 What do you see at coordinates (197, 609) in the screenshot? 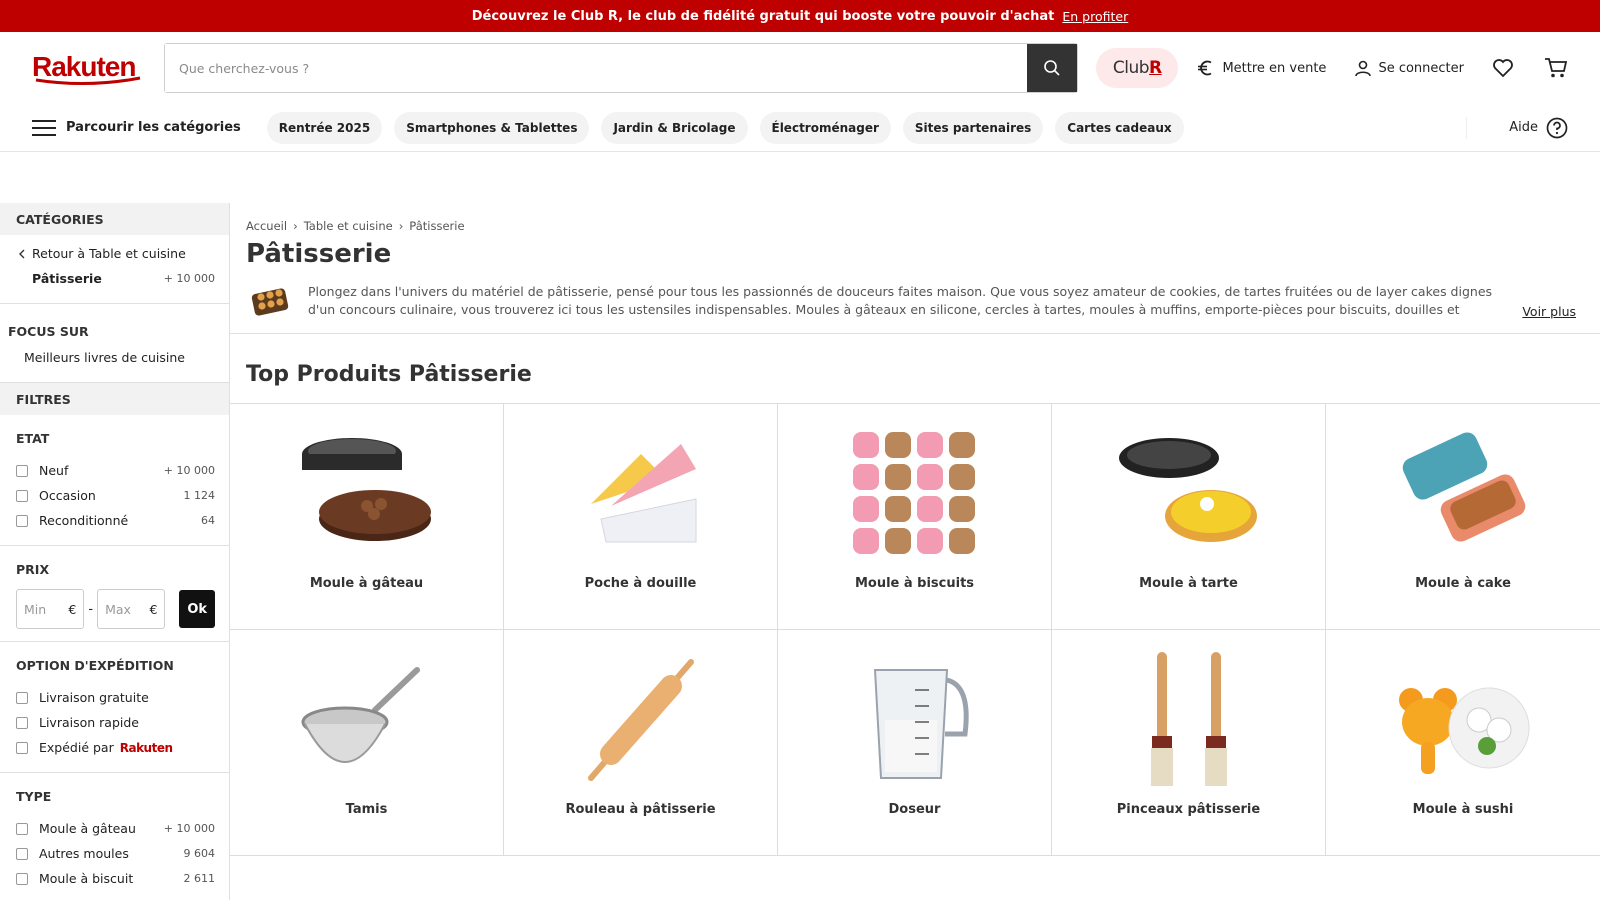
I see `price-ok-button: Ok` at bounding box center [197, 609].